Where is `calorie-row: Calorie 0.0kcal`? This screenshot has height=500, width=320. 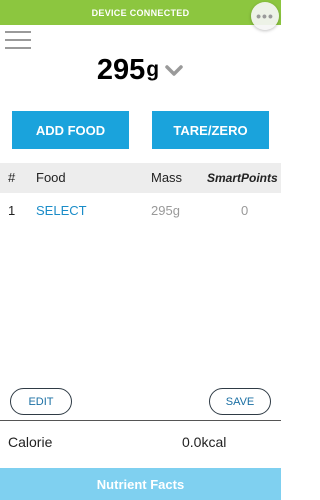
calorie-row: Calorie 0.0kcal is located at coordinates (140, 442).